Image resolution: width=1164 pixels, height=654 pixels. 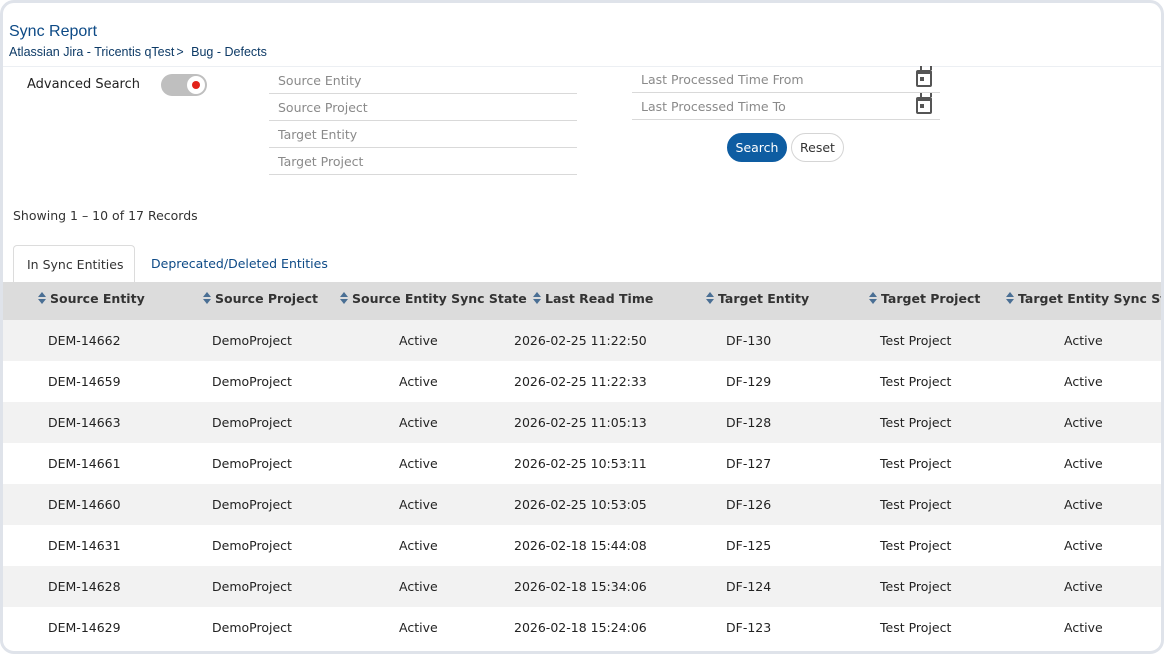 What do you see at coordinates (84, 545) in the screenshot?
I see `cell-source-entity: DEM-14631` at bounding box center [84, 545].